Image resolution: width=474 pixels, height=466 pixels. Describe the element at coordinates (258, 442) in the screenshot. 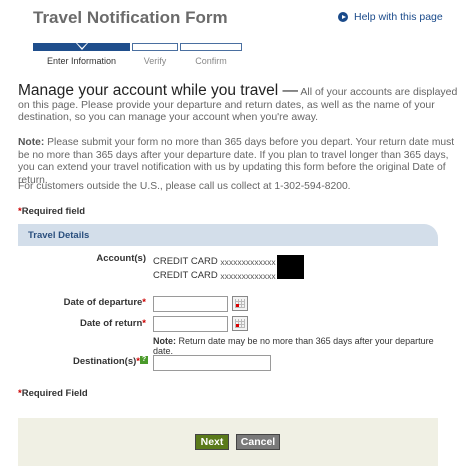

I see `cancel-button: Cancel` at that location.